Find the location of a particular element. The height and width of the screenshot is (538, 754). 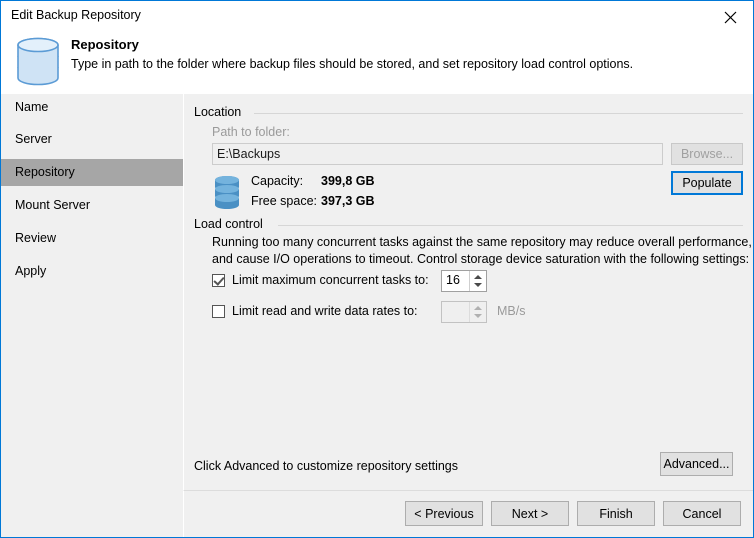

sidebar-item-repository: Repository is located at coordinates (92, 172).